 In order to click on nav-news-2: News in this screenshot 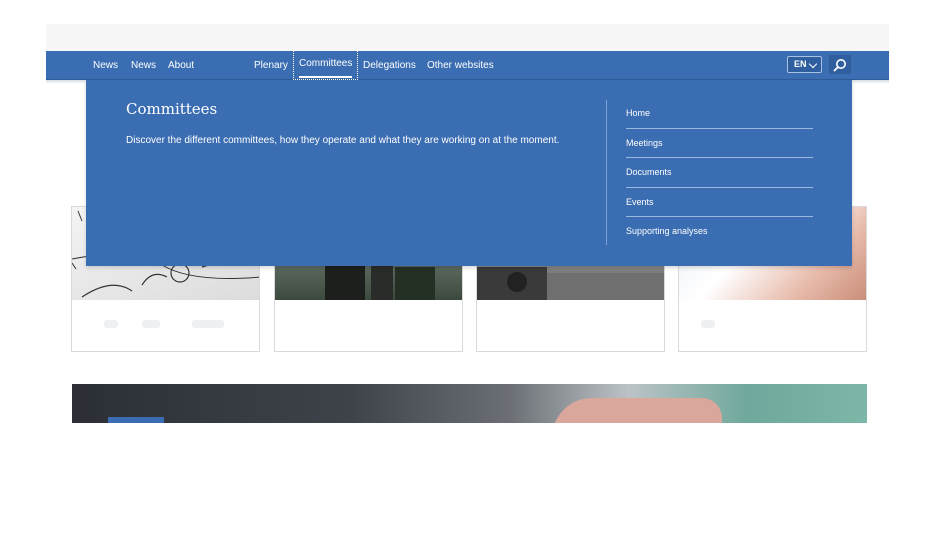, I will do `click(143, 66)`.